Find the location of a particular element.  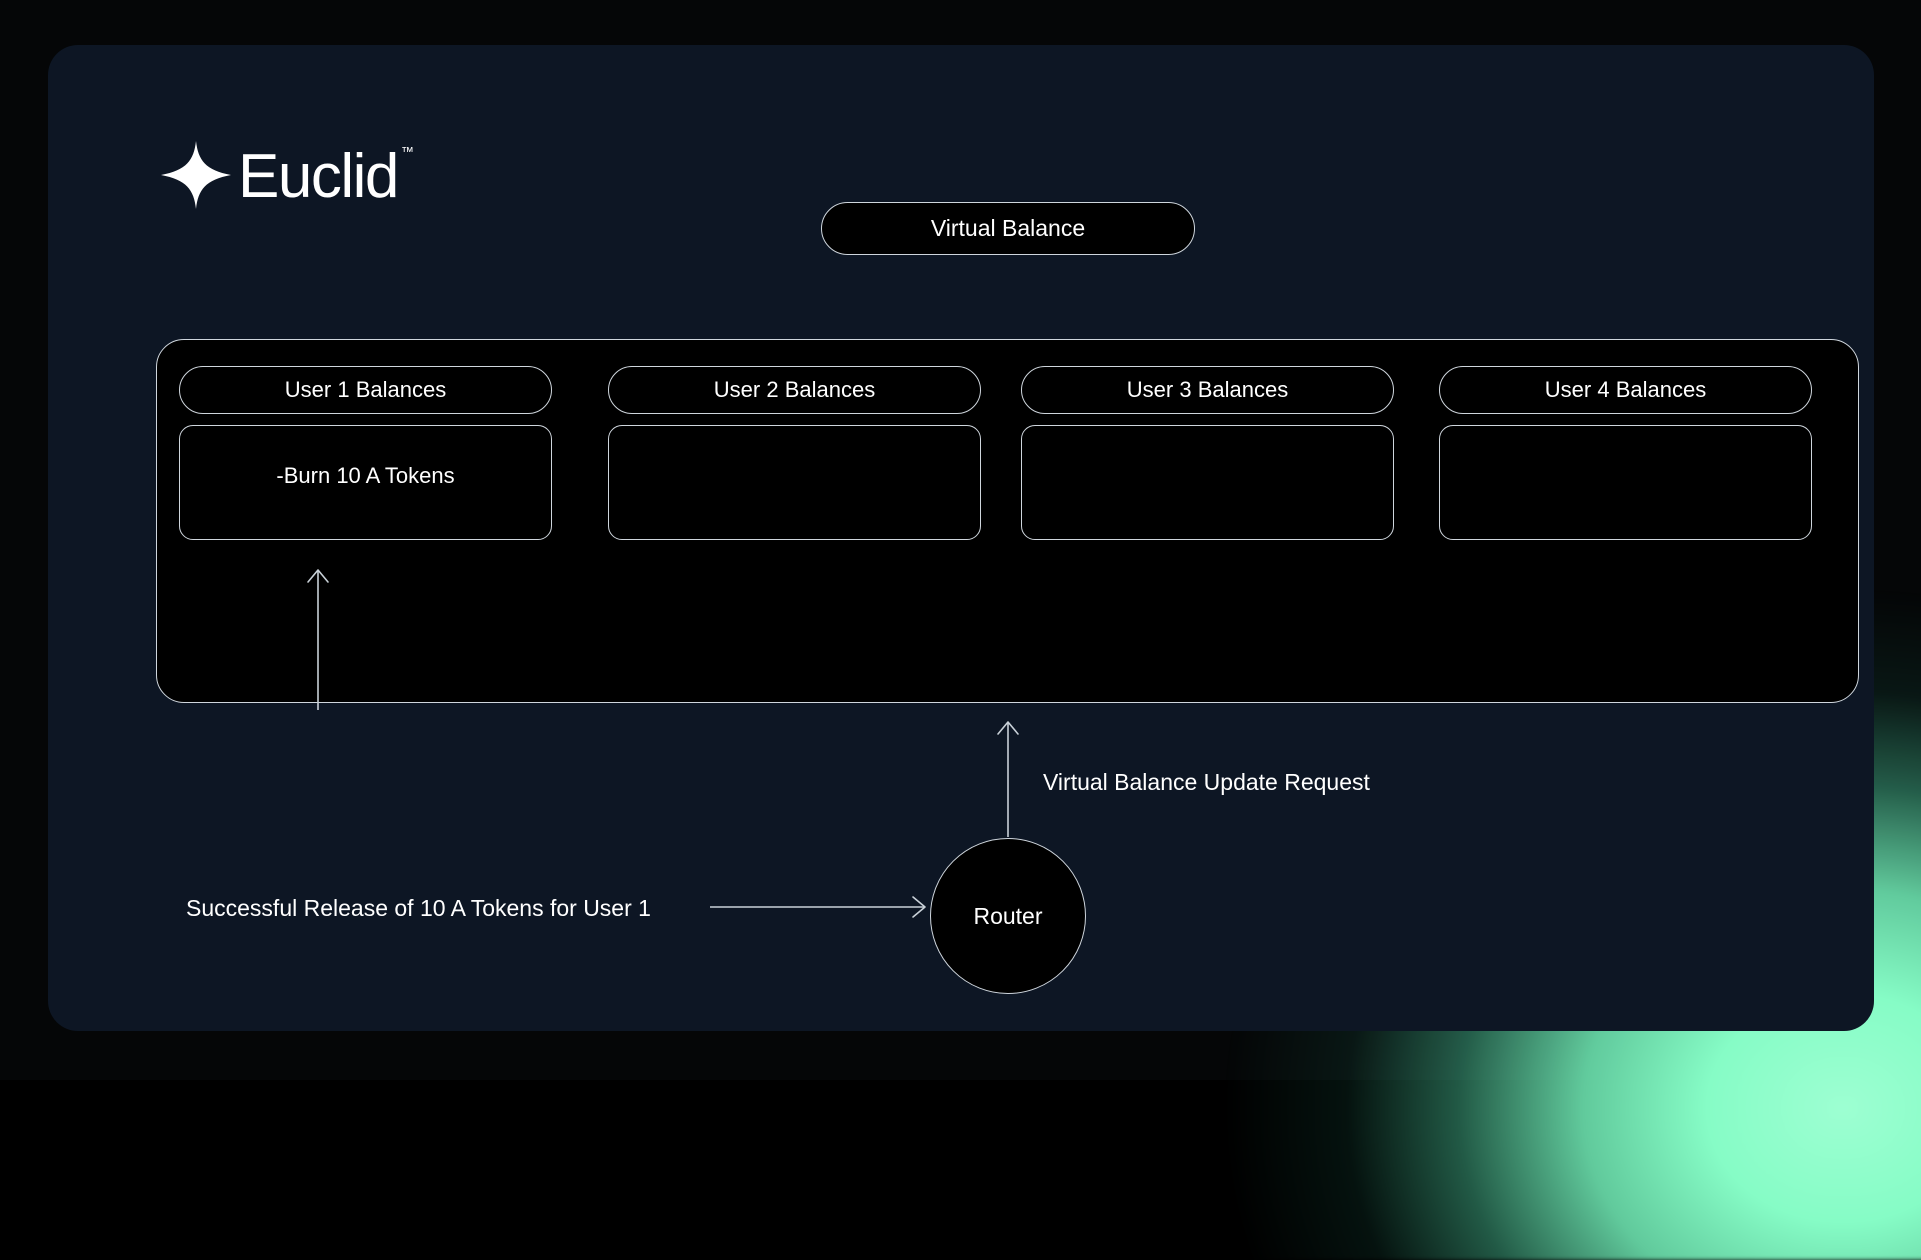

arrow-update-request-icon is located at coordinates (1008, 777).